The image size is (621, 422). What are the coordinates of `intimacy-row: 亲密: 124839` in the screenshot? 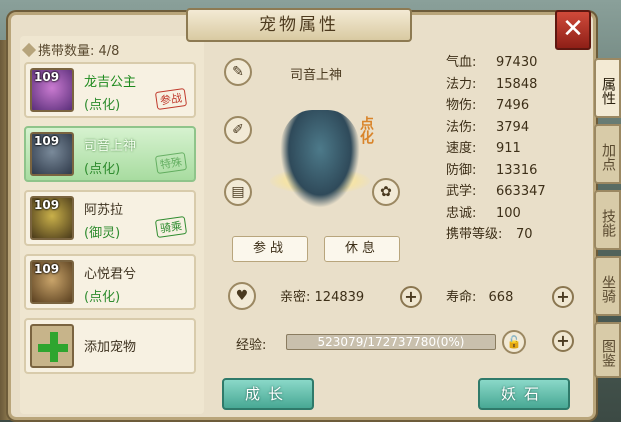 It's located at (322, 295).